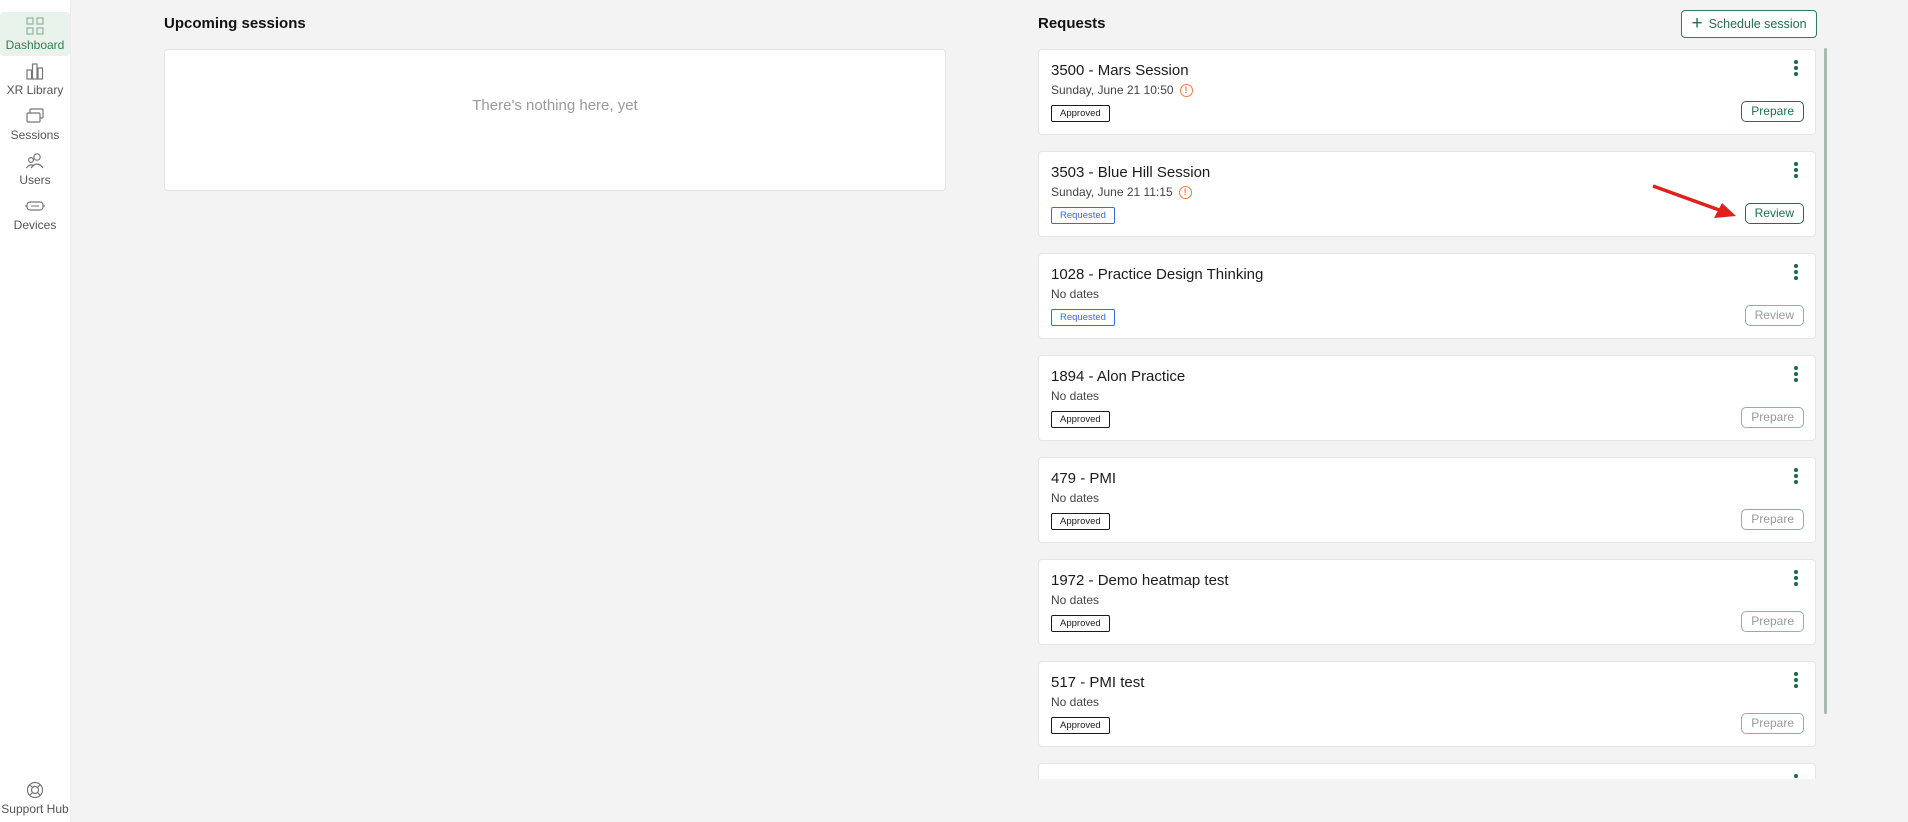 This screenshot has width=1908, height=822. Describe the element at coordinates (1098, 682) in the screenshot. I see `request-title: 517 - PMI test` at that location.